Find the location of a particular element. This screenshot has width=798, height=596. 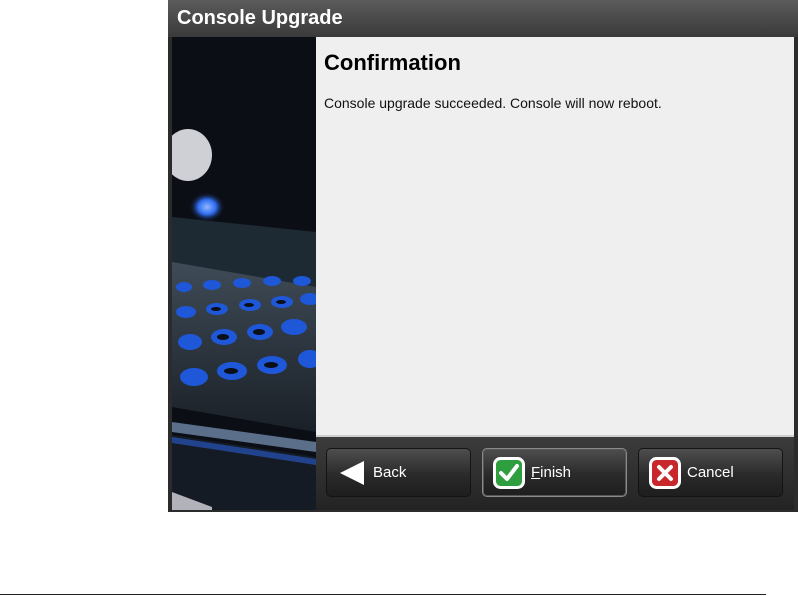

finish-button-label: Finish is located at coordinates (551, 472).